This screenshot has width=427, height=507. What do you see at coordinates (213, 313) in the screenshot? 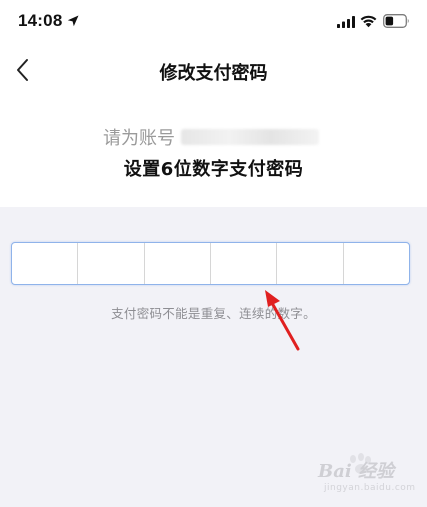
I see `pin-hint: 支付密码不能是重复、连续的数字。` at bounding box center [213, 313].